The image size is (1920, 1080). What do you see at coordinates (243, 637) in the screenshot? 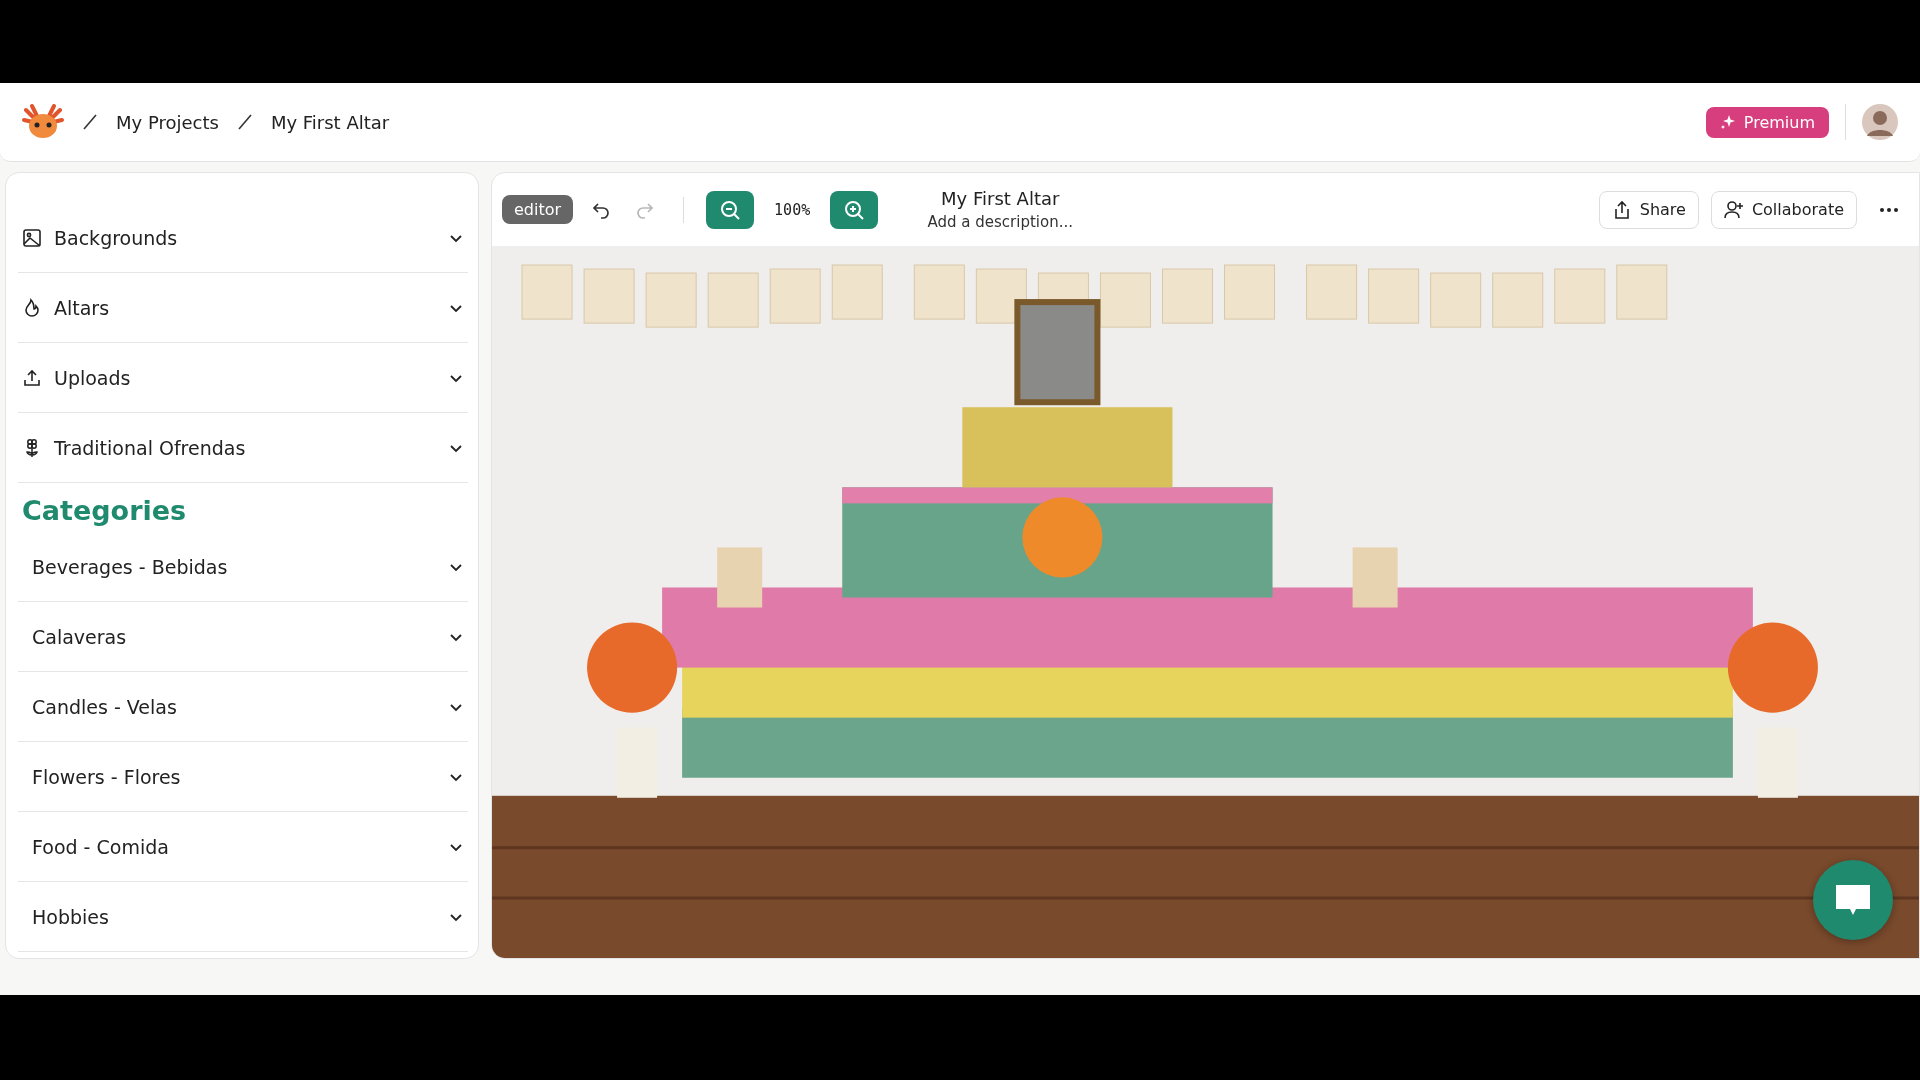
I see `accordion-item: Calaveras` at bounding box center [243, 637].